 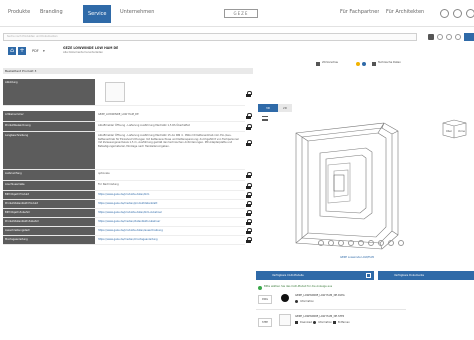 What do you see at coordinates (357, 257) in the screenshot?
I see `viewer-footer-link: GEZE Lowwinde LOW/HAM` at bounding box center [357, 257].